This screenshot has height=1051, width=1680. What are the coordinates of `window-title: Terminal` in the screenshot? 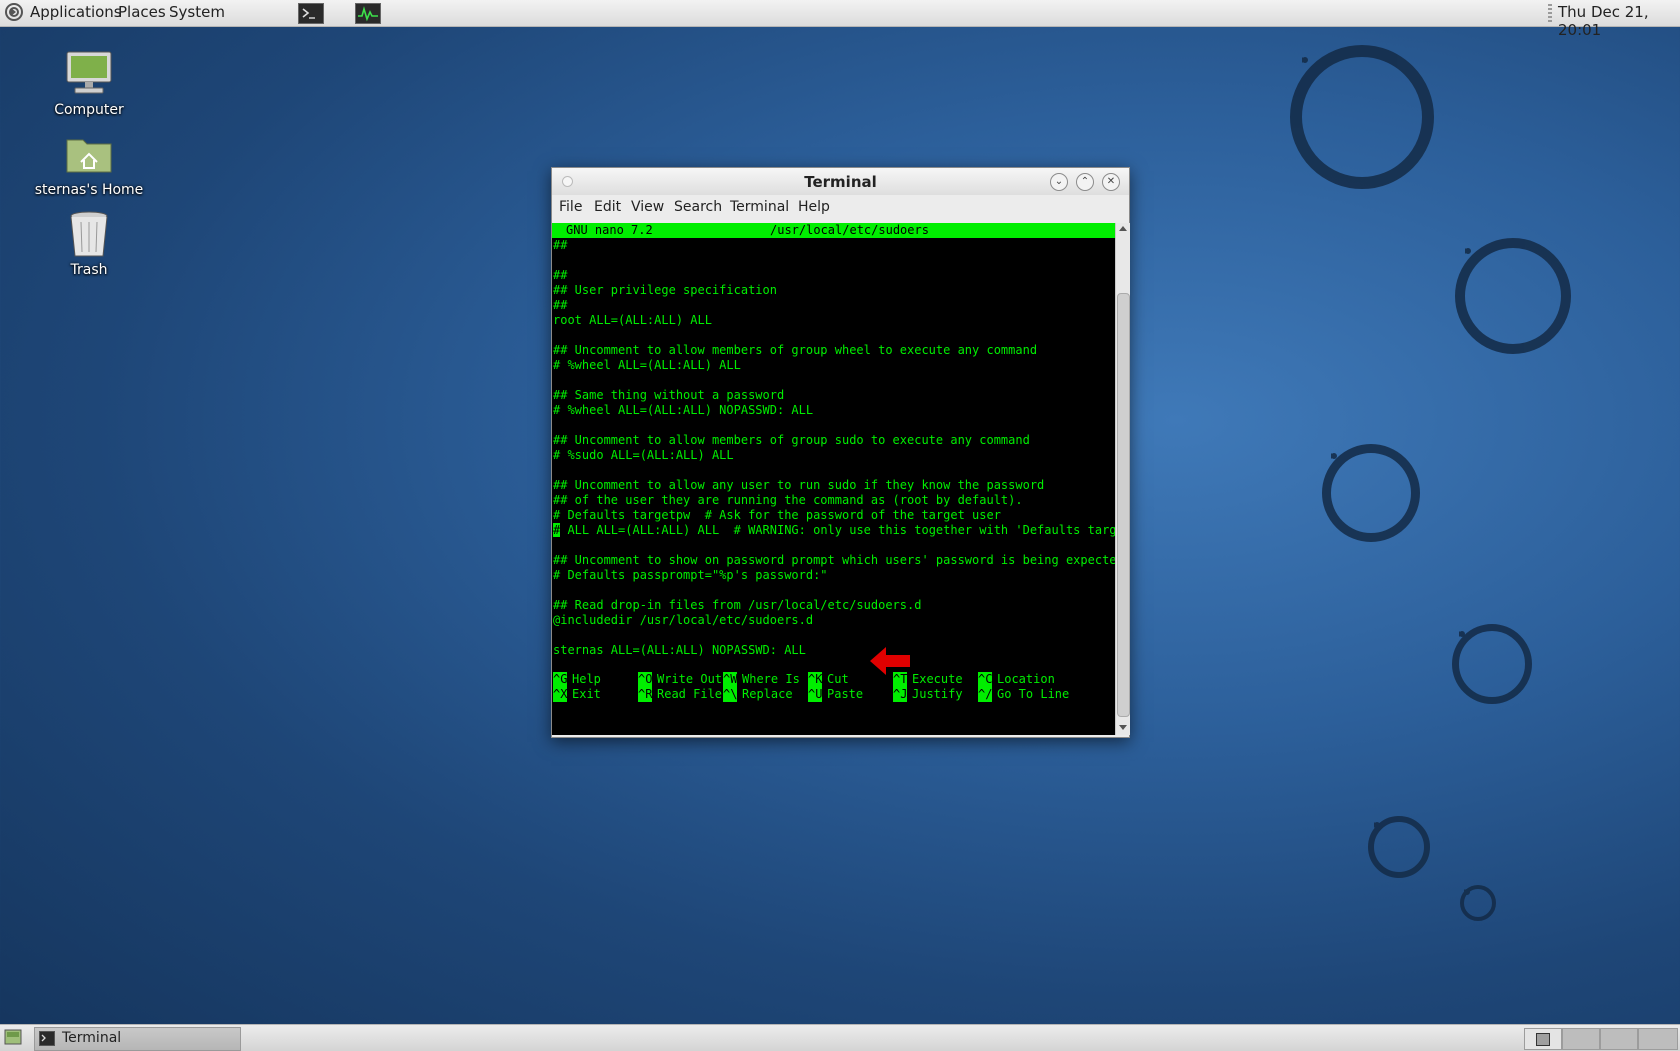 It's located at (840, 182).